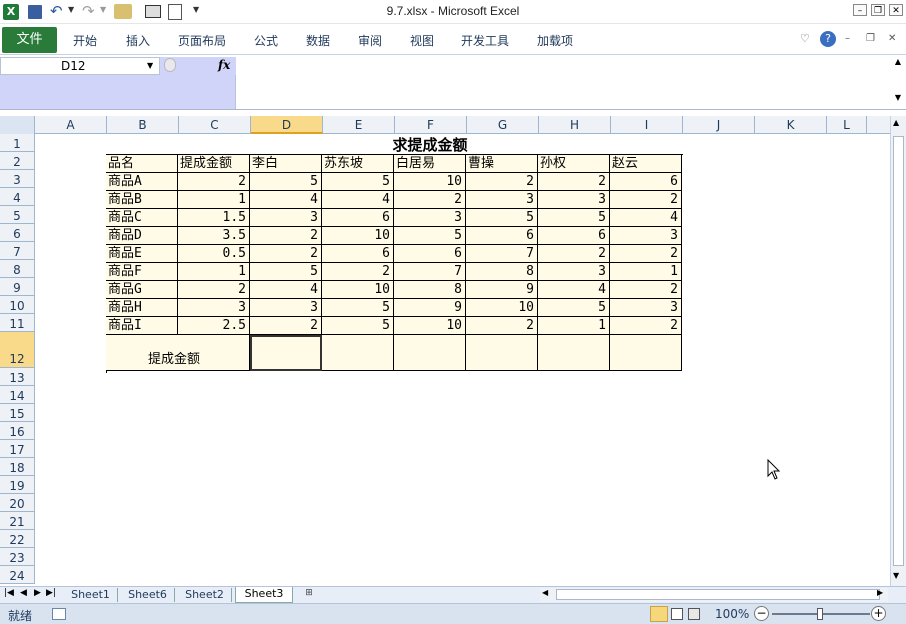  What do you see at coordinates (17, 449) in the screenshot?
I see `row-header-17: 17` at bounding box center [17, 449].